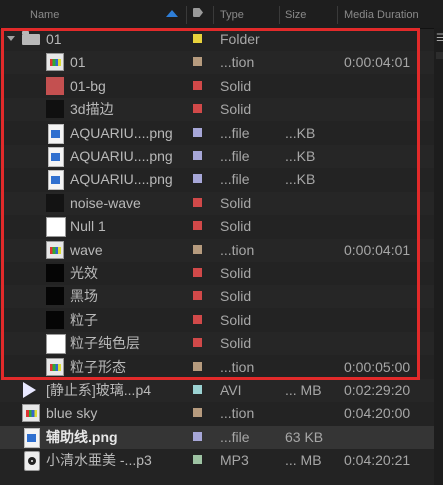 This screenshot has height=485, width=443. I want to click on item-name: wave, so click(86, 249).